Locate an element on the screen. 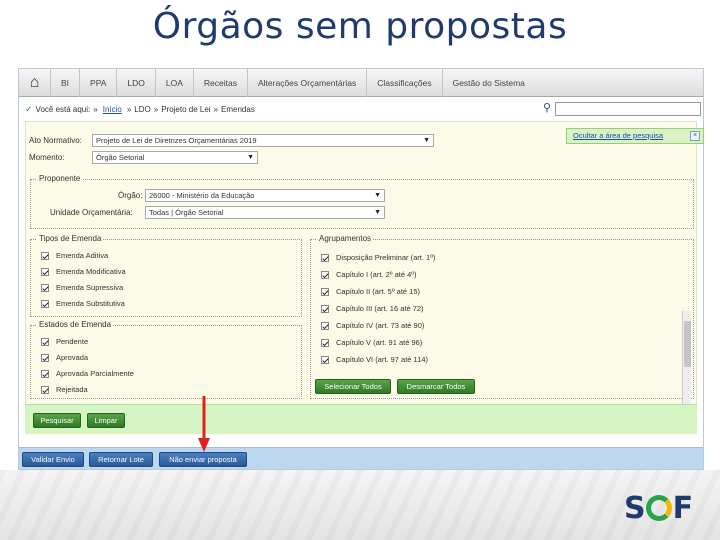 The image size is (720, 540). tipos-emenda-legend: Tipos de Emenda is located at coordinates (70, 238).